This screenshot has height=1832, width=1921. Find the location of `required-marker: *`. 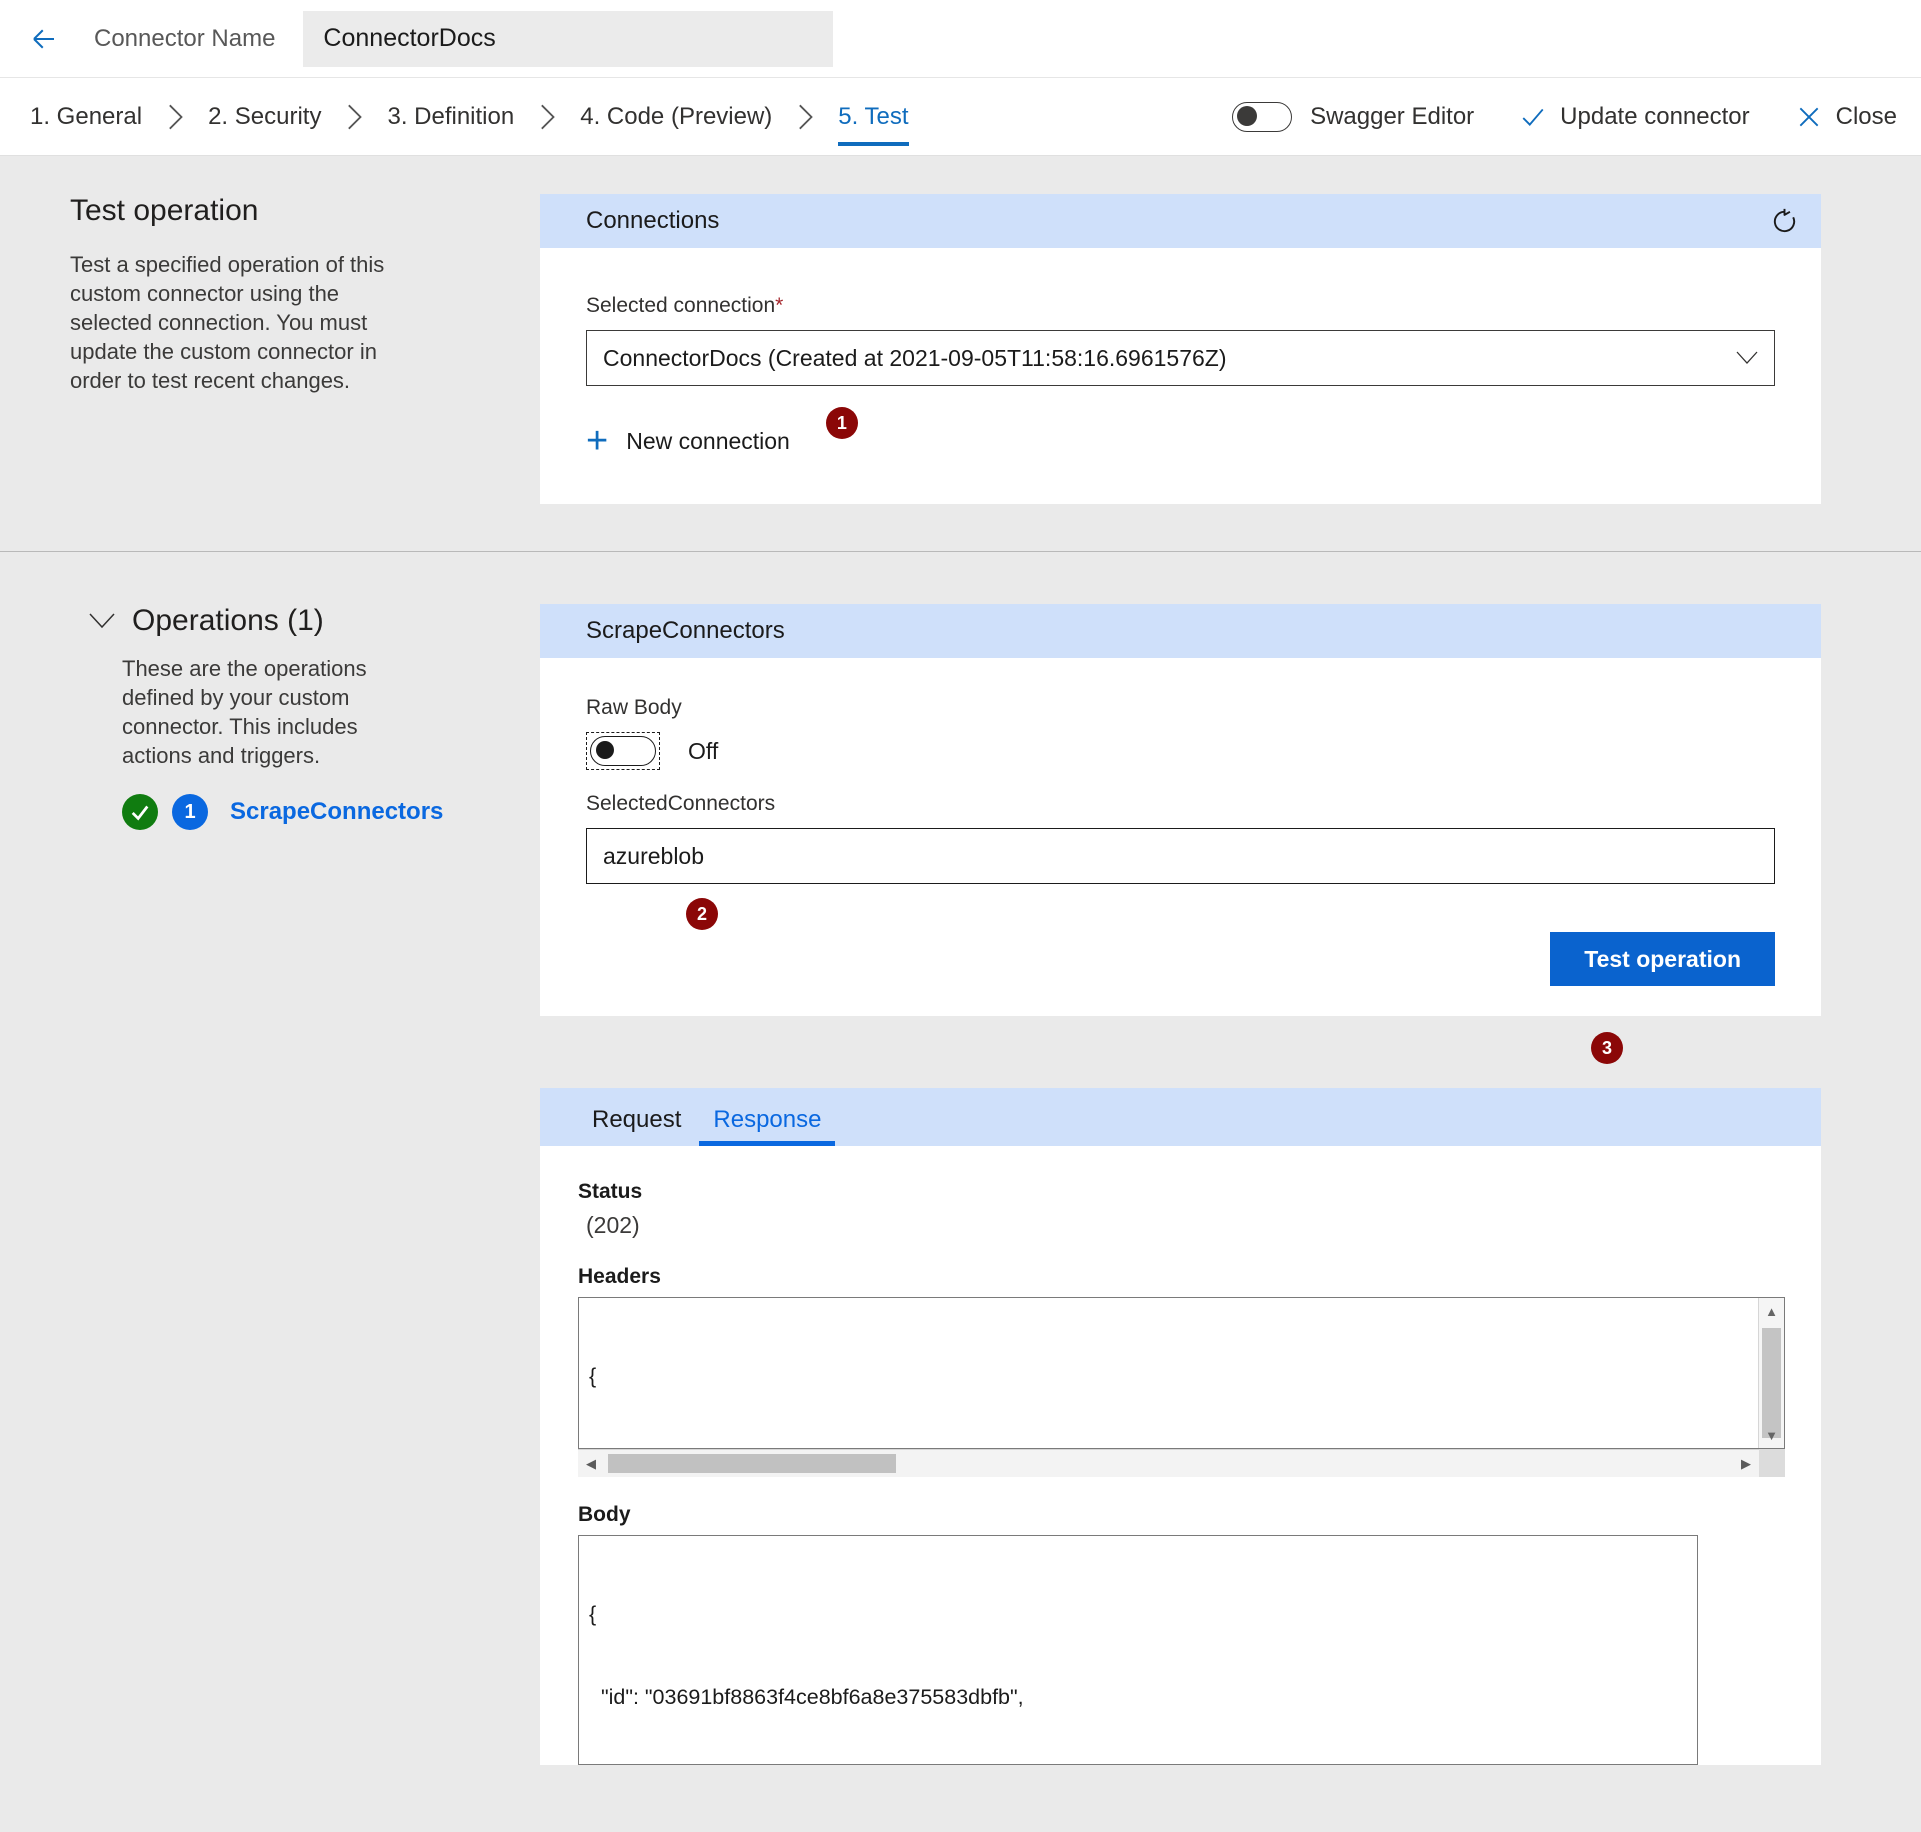

required-marker: * is located at coordinates (779, 305).